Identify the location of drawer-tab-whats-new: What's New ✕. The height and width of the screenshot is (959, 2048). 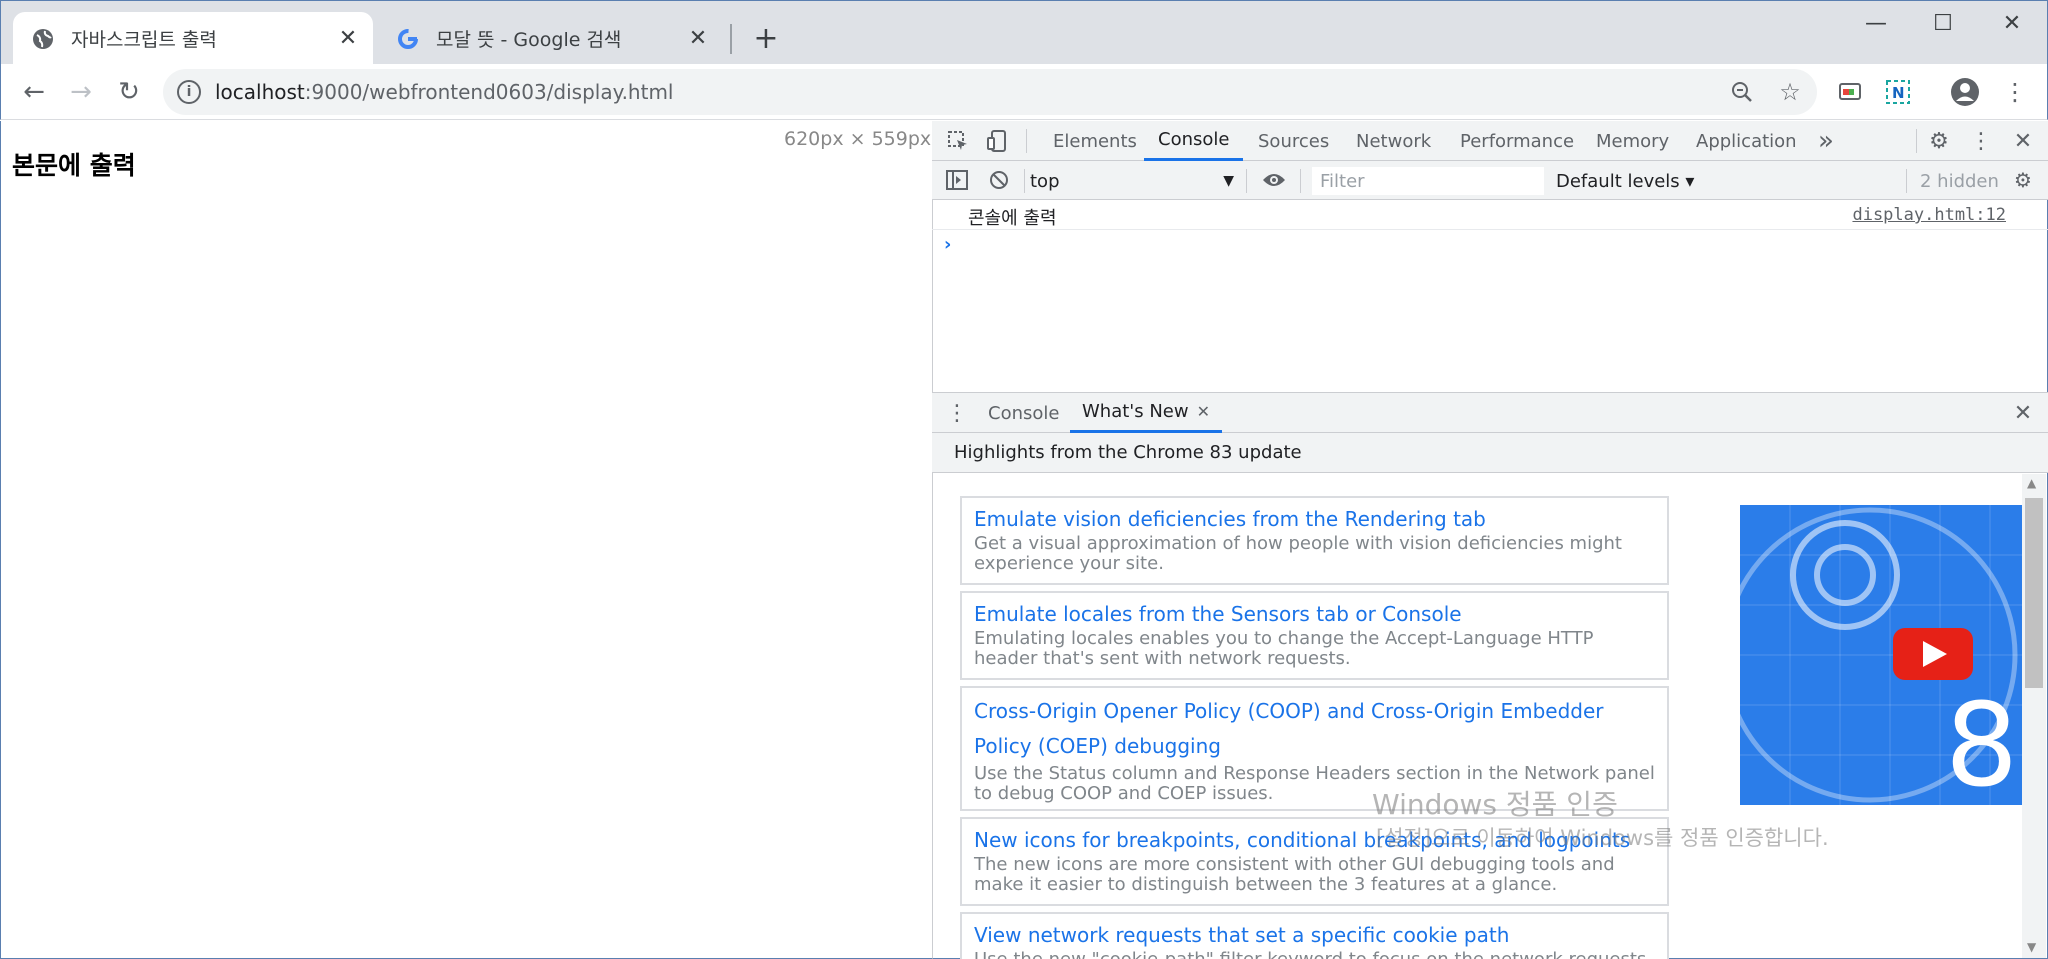
(1146, 413).